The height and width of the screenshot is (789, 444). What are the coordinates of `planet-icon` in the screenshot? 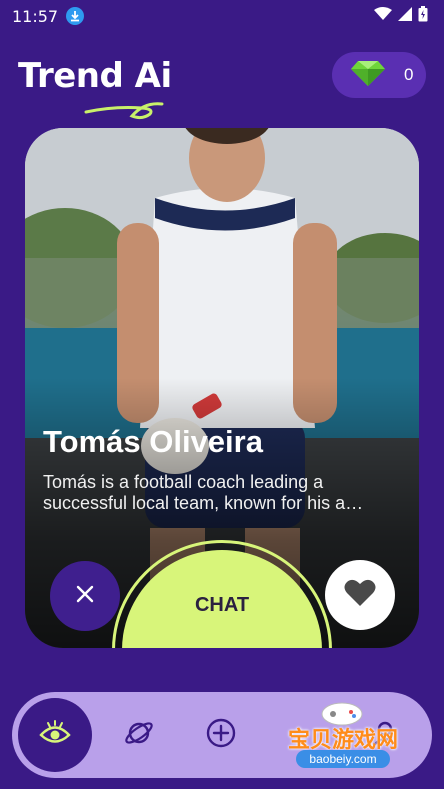 It's located at (139, 735).